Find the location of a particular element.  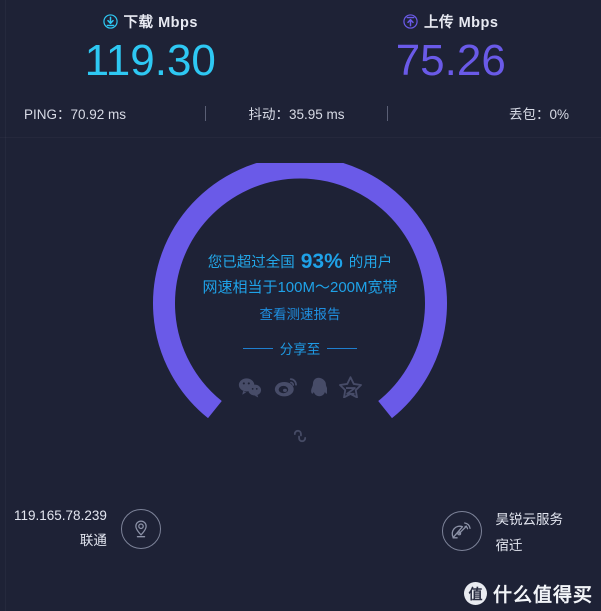

location-pin-icon is located at coordinates (140, 528).